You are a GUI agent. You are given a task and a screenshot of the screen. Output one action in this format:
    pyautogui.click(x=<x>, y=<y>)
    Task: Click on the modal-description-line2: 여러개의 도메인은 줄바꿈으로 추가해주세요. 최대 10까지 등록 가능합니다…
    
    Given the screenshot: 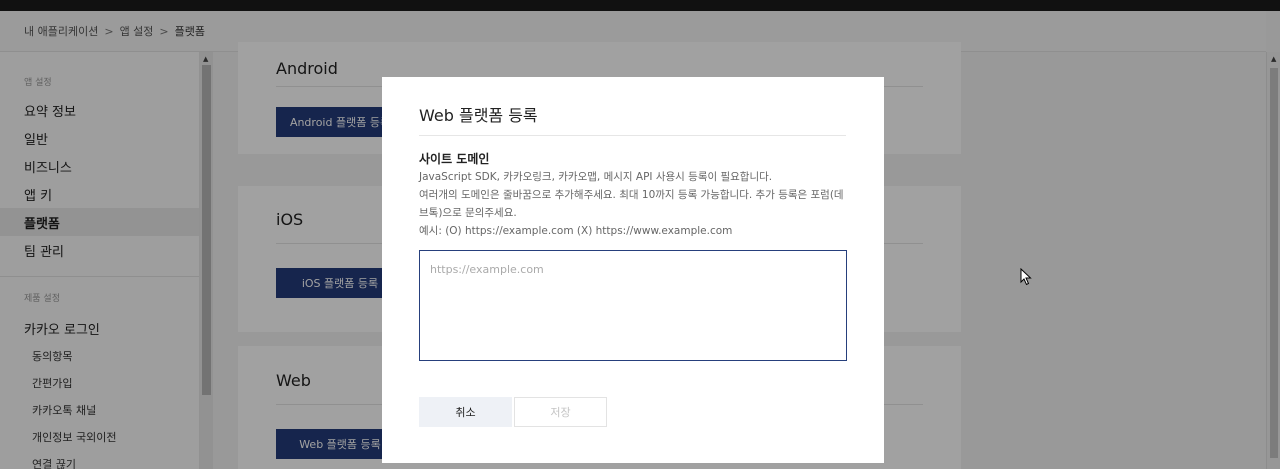 What is the action you would take?
    pyautogui.click(x=631, y=204)
    